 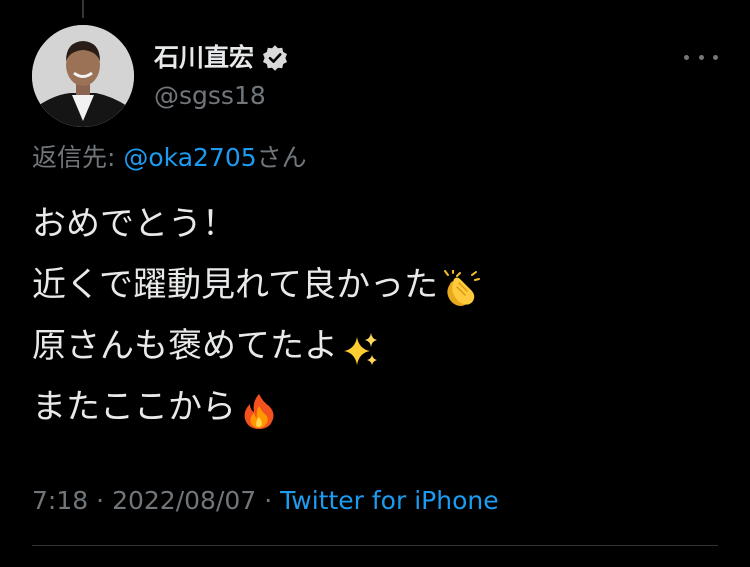 I want to click on tweet-line-text: 近くで躍動見れて良かった, so click(x=235, y=285).